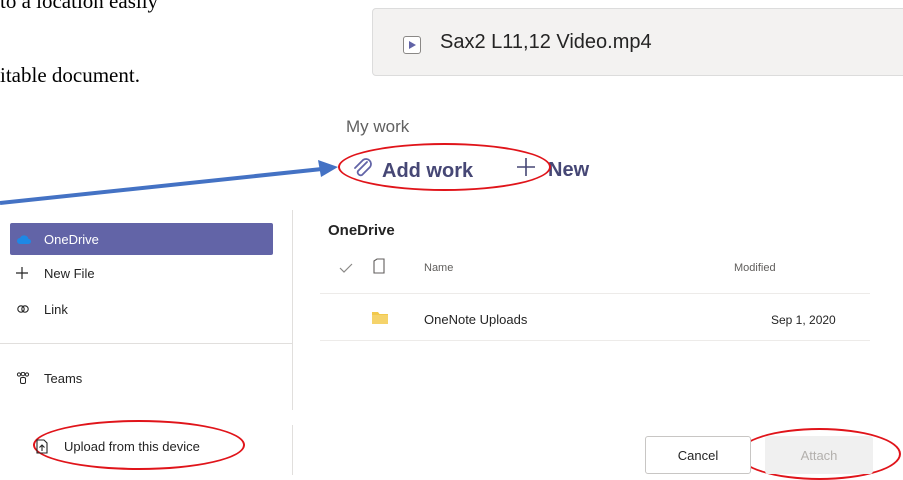 Image resolution: width=903 pixels, height=480 pixels. I want to click on attached-file-card: Sax2 L11,12 Video.mp4, so click(637, 42).